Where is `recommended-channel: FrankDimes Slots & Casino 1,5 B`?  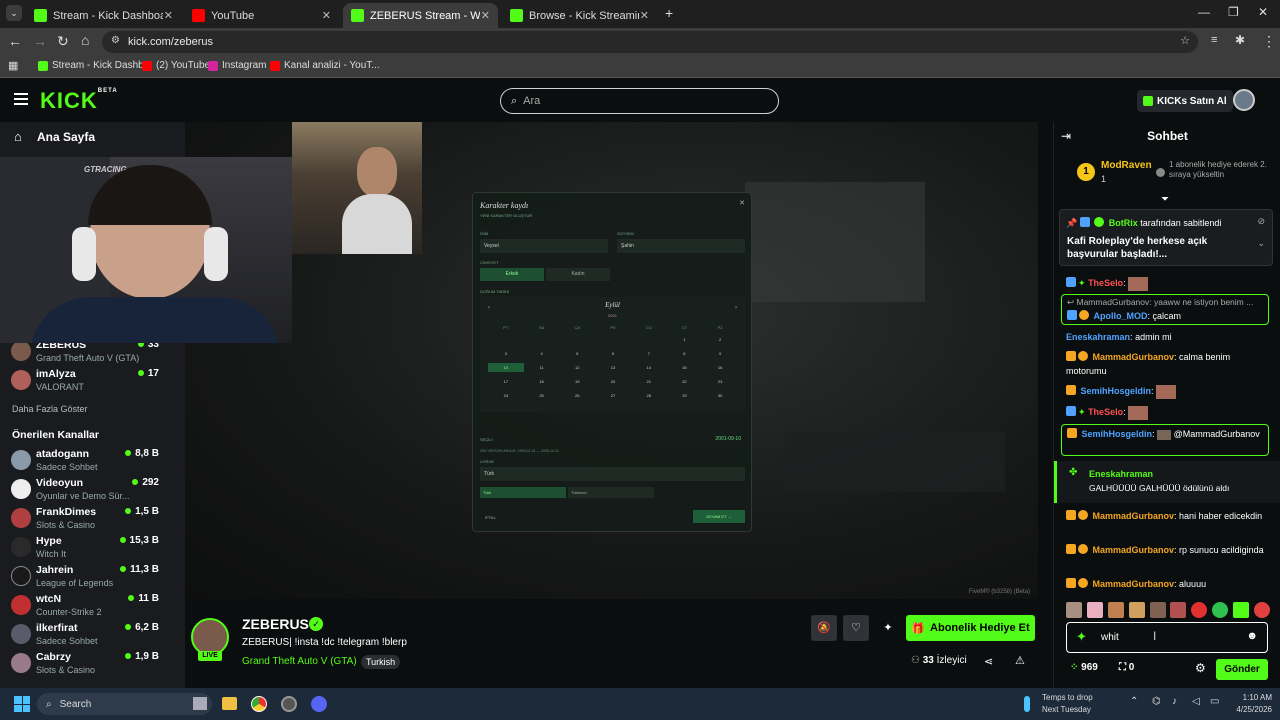
recommended-channel: FrankDimes Slots & Casino 1,5 B is located at coordinates (96, 520).